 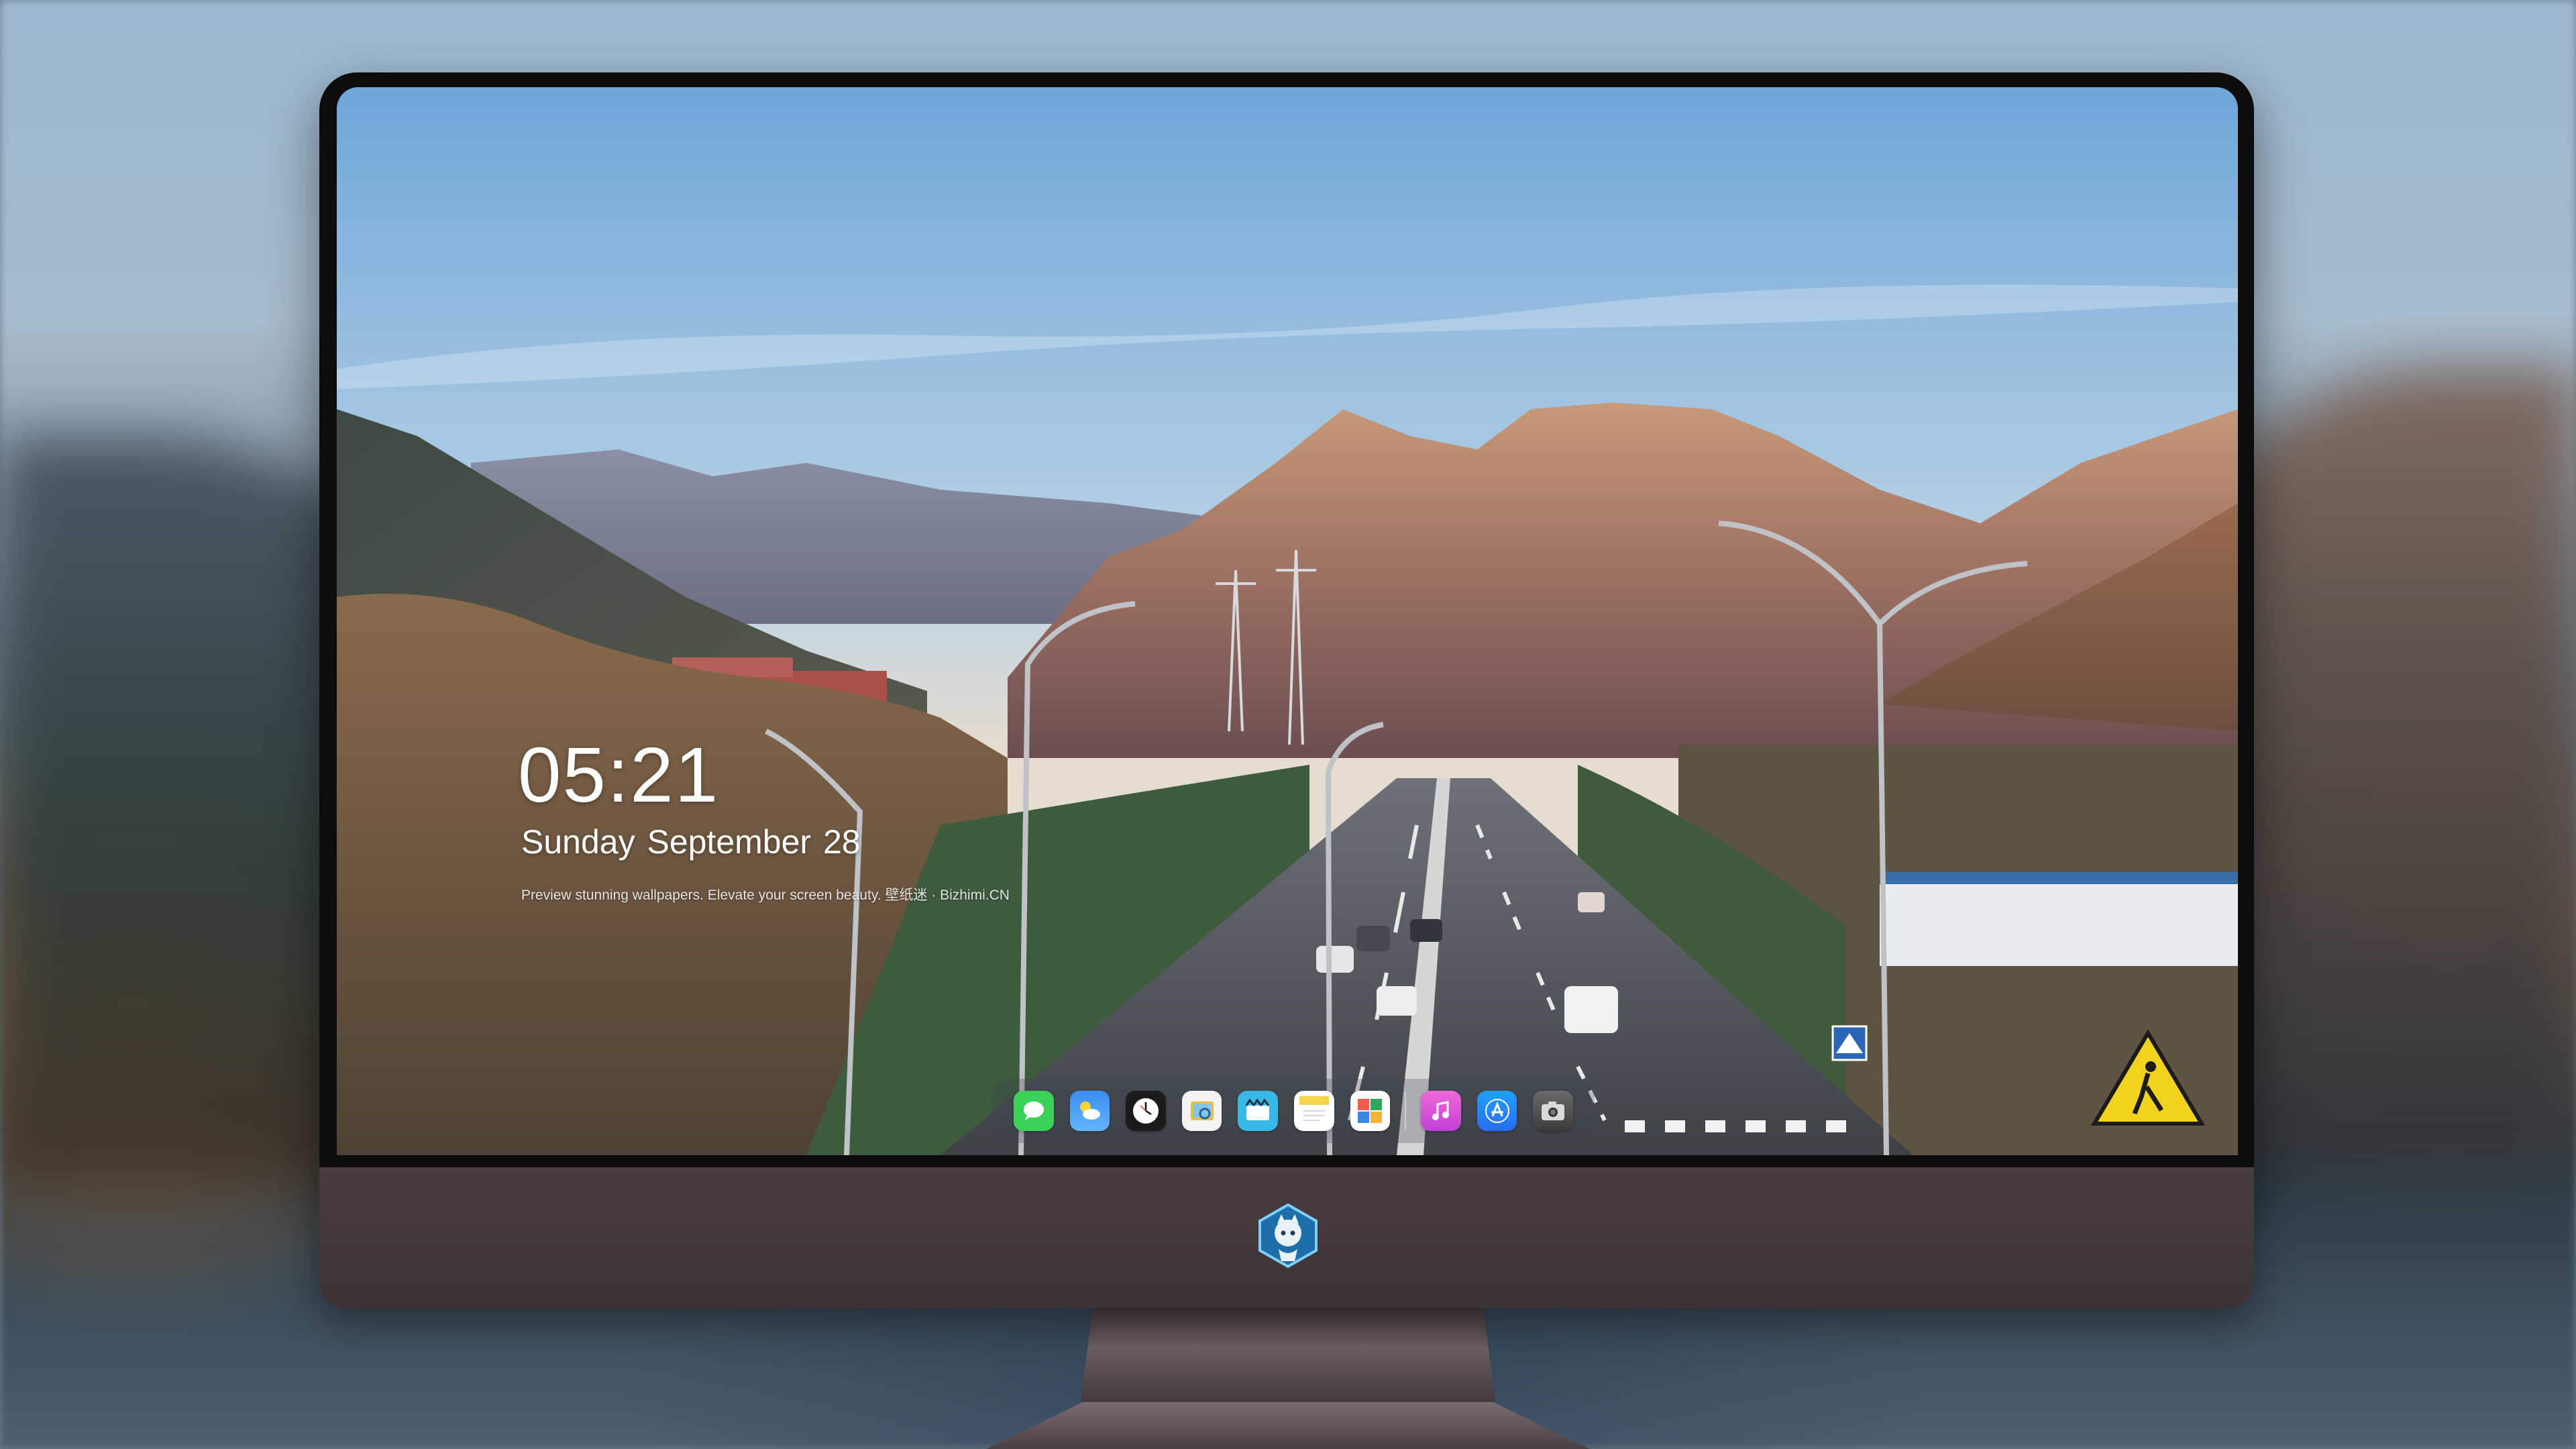 I want to click on dock, so click(x=1293, y=1111).